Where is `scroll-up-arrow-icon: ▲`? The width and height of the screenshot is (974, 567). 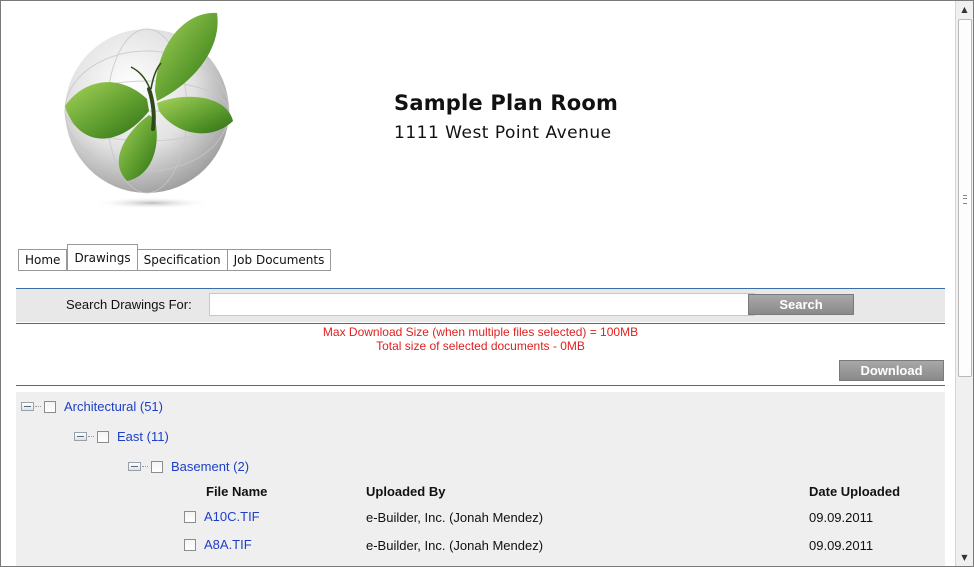 scroll-up-arrow-icon: ▲ is located at coordinates (964, 9).